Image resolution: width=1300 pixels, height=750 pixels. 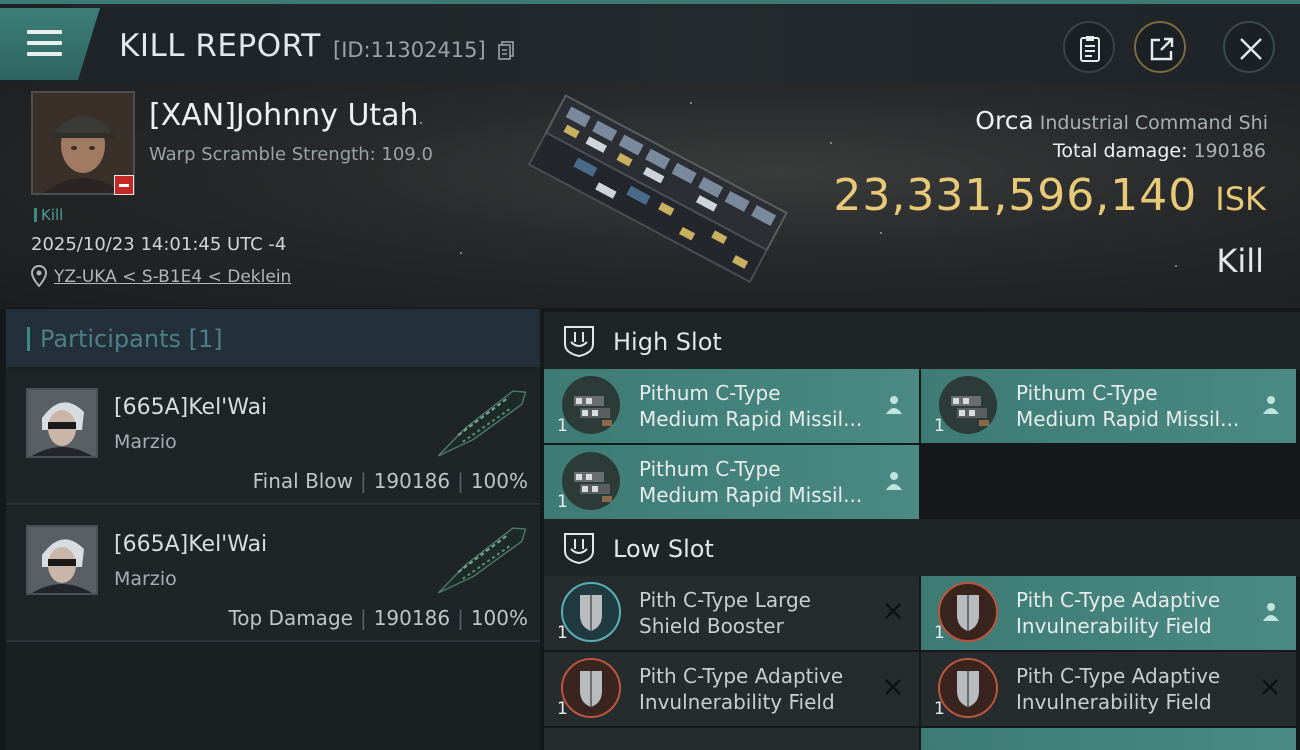 I want to click on kill-timestamp: 2025/10/23 14:01:45 UTC -4, so click(x=159, y=244).